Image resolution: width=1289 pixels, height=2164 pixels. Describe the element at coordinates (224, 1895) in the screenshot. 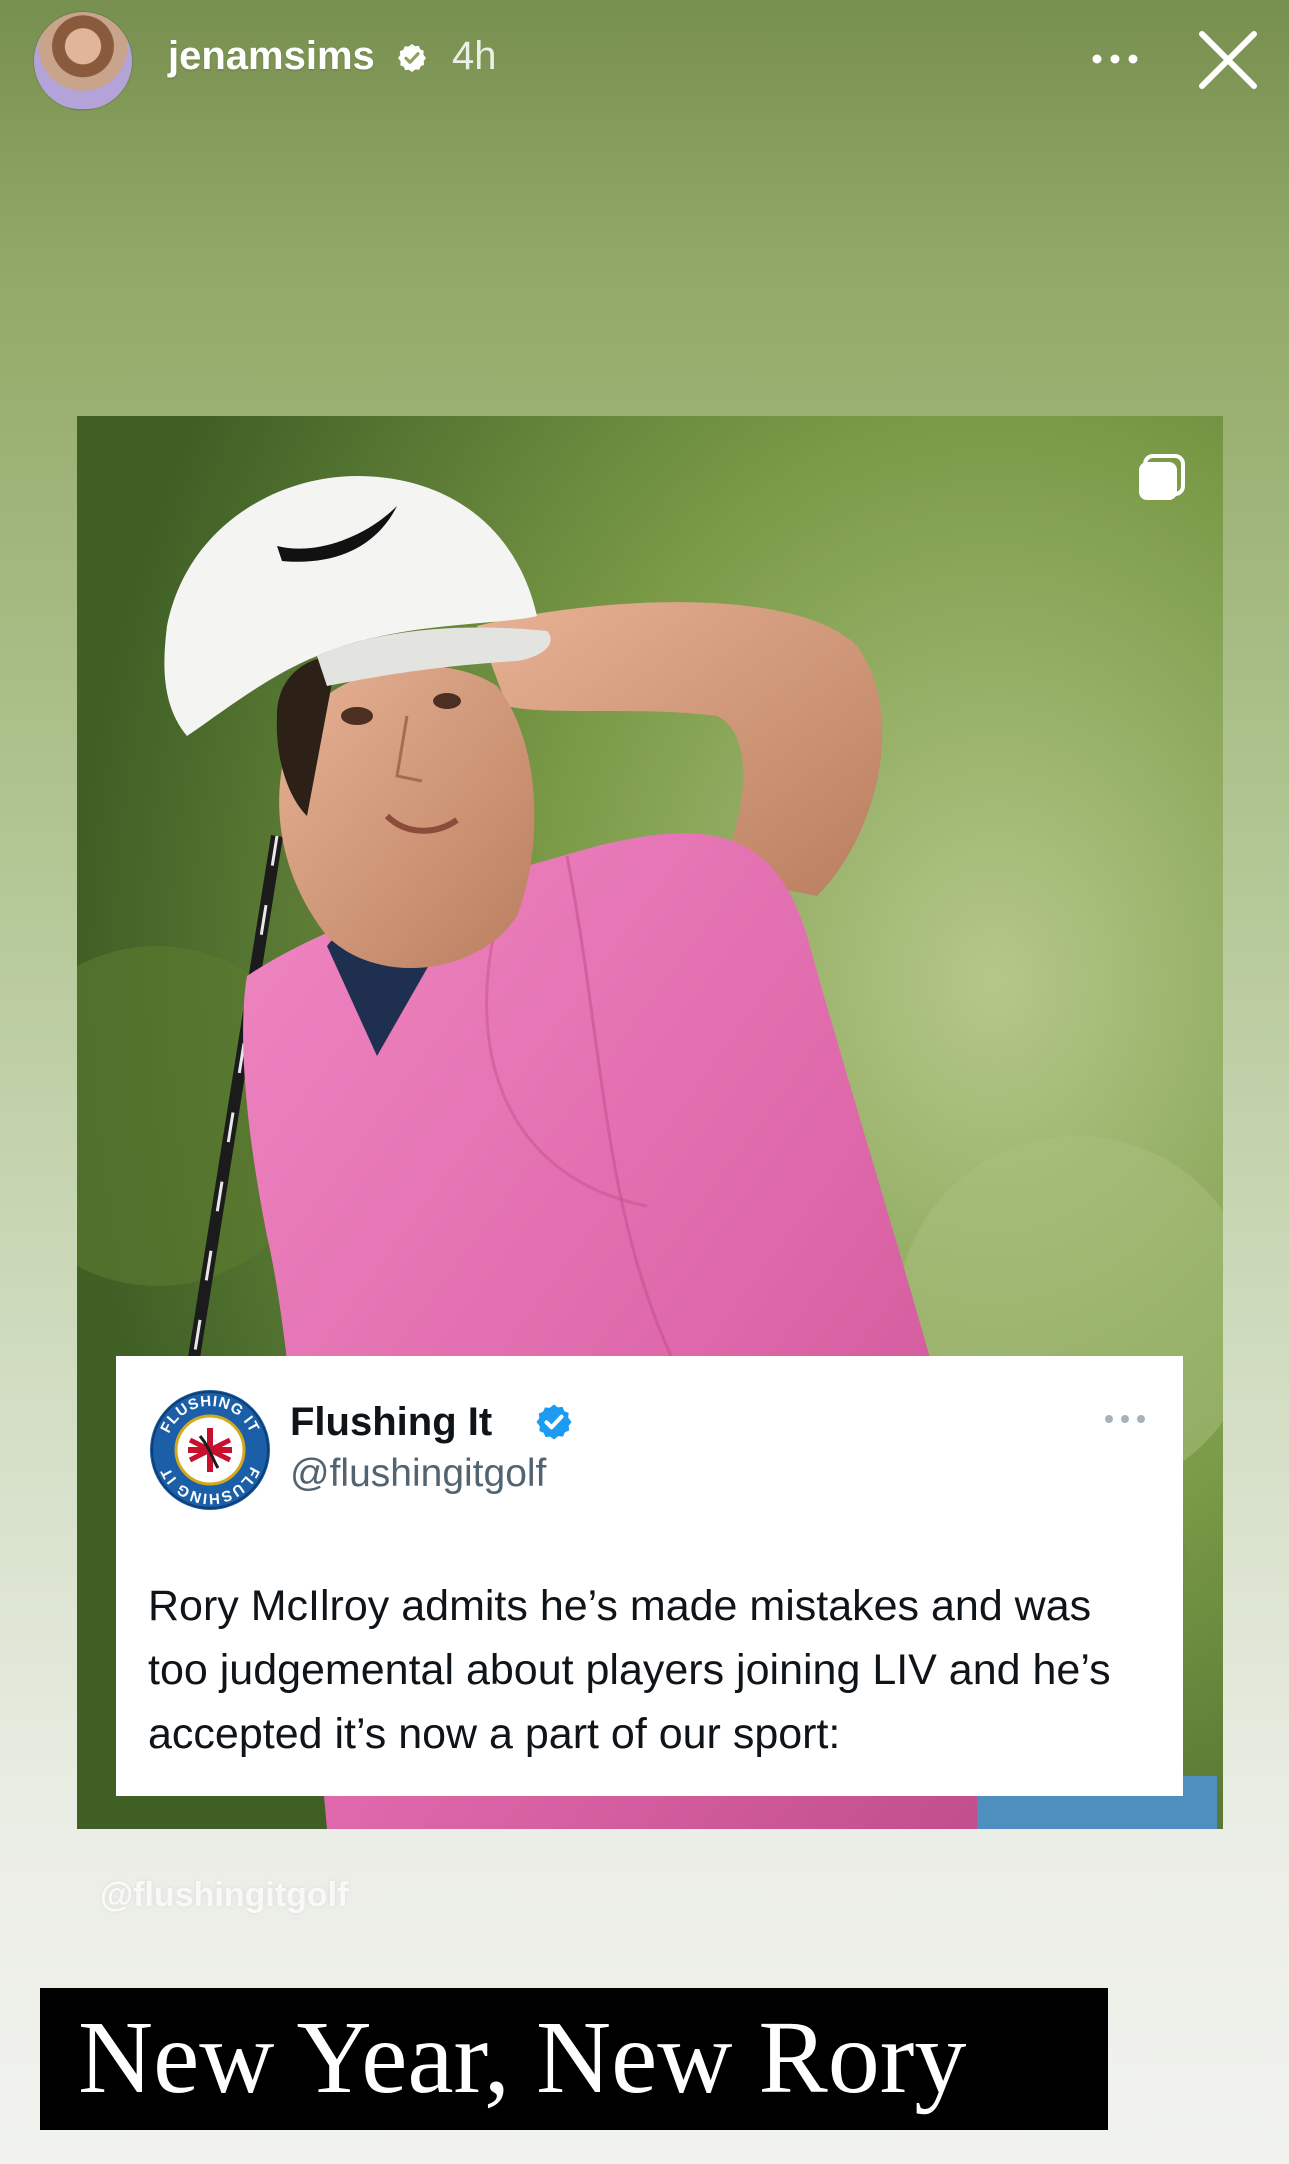

I see `mention-sticker: @flushingitgolf` at that location.